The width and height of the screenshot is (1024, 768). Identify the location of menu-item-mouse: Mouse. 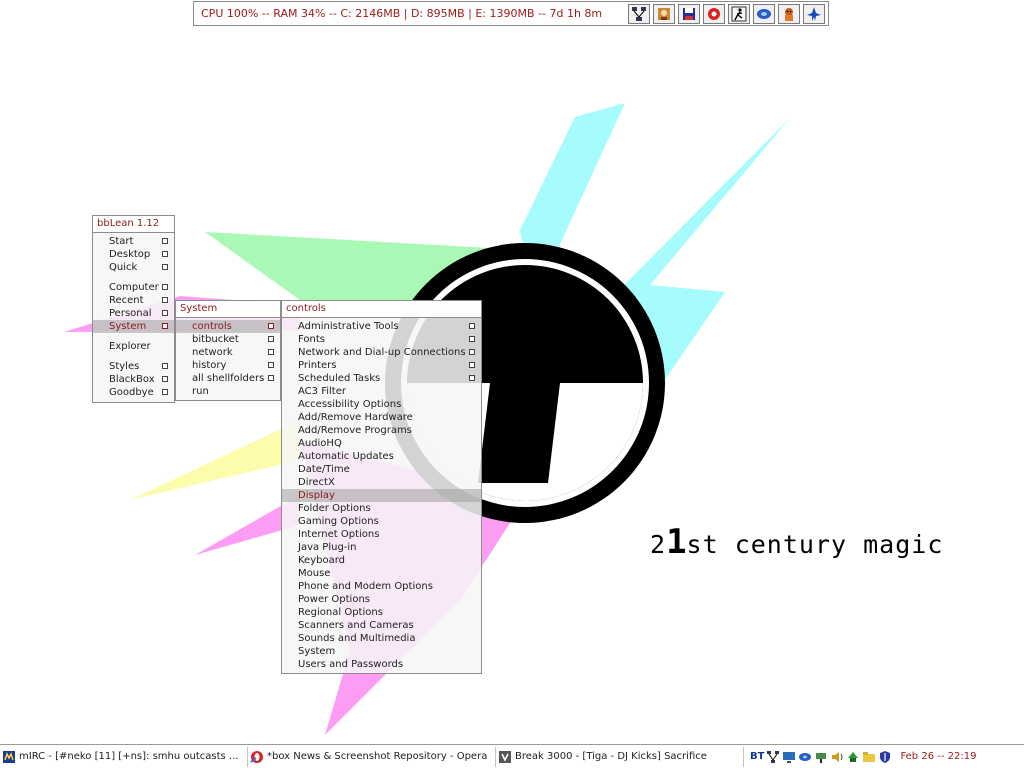
(381, 573).